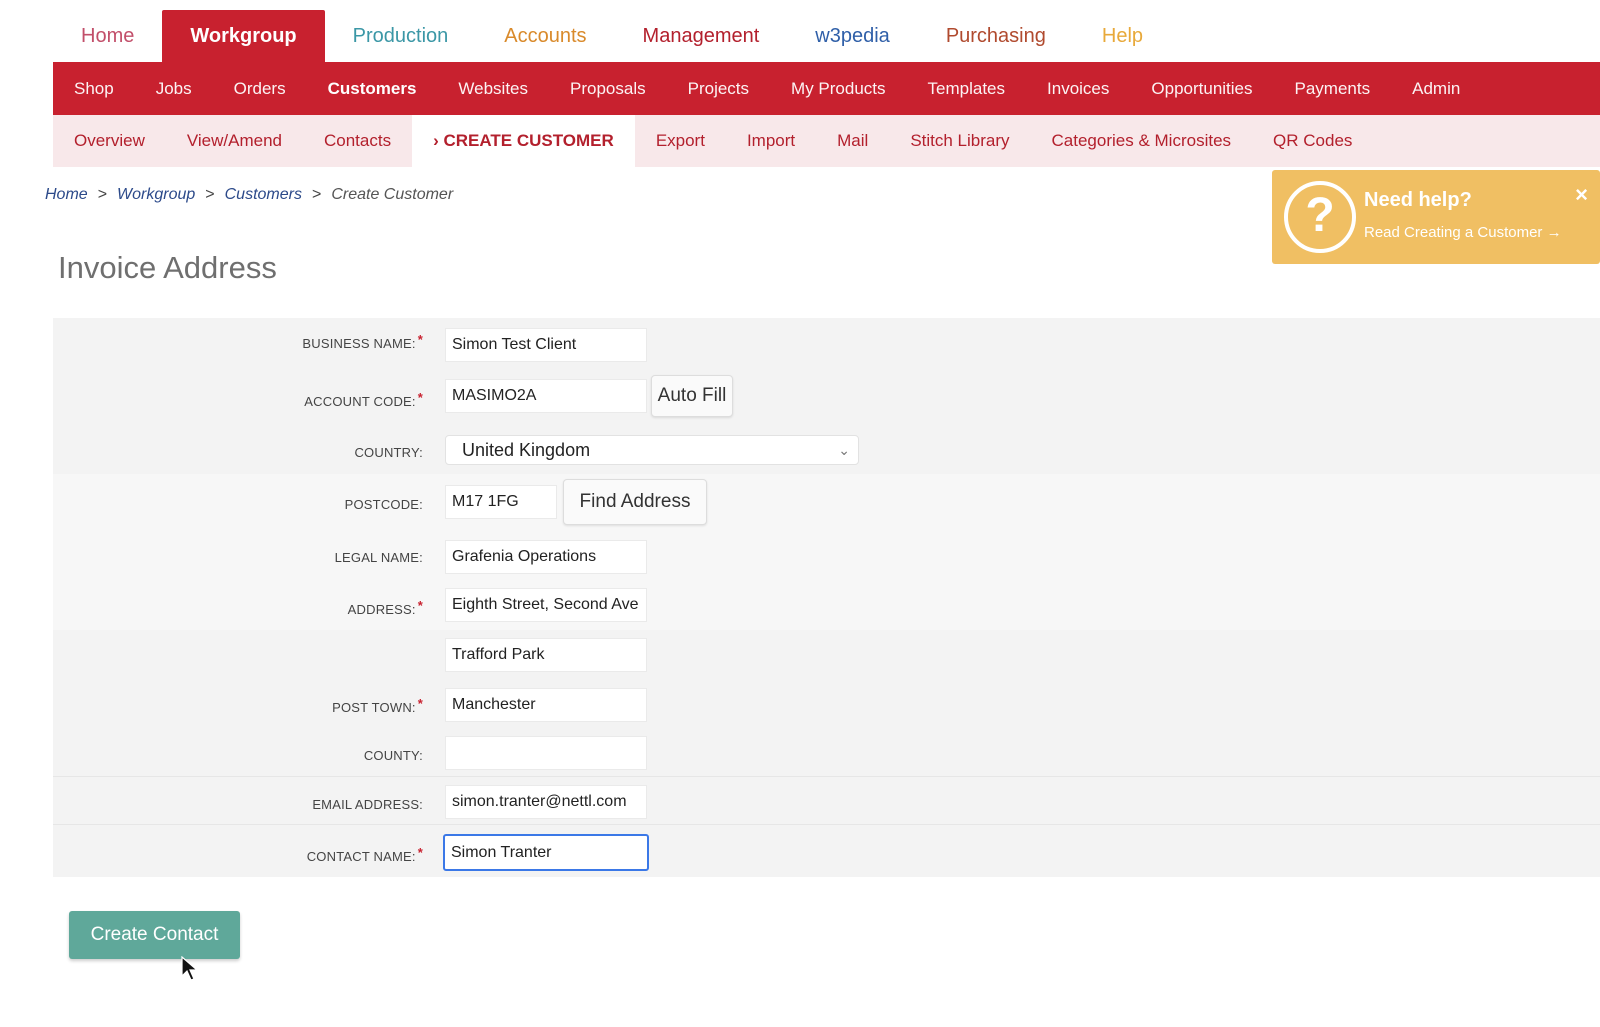  I want to click on post-town-label: Post Town: *, so click(377, 705).